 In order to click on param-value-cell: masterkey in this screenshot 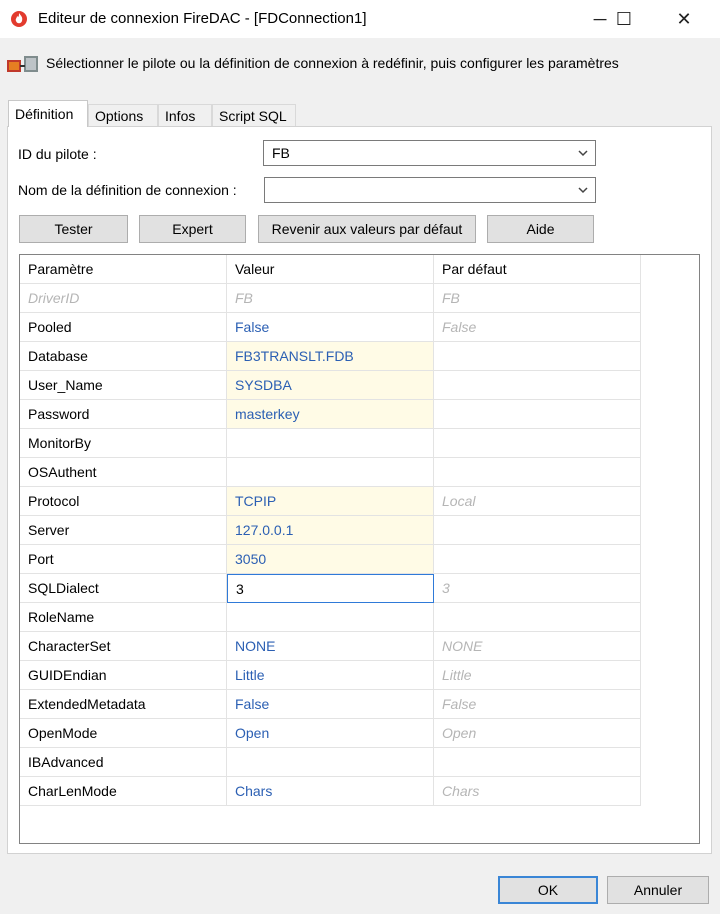, I will do `click(330, 414)`.